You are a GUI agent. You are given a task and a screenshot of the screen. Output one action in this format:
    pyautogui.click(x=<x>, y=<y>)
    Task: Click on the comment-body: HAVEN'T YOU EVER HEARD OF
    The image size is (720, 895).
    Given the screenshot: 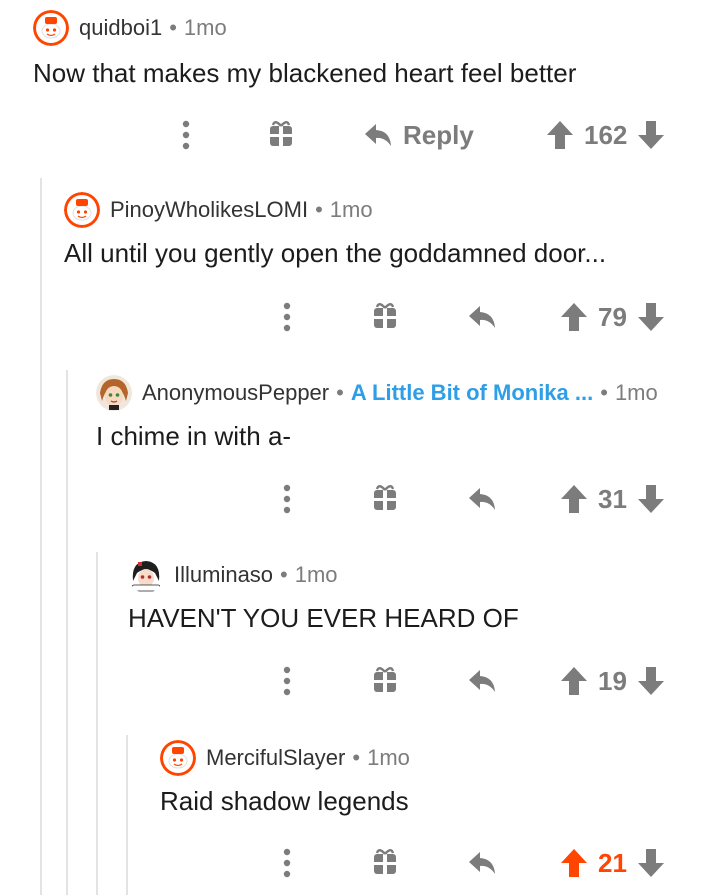 What is the action you would take?
    pyautogui.click(x=323, y=618)
    